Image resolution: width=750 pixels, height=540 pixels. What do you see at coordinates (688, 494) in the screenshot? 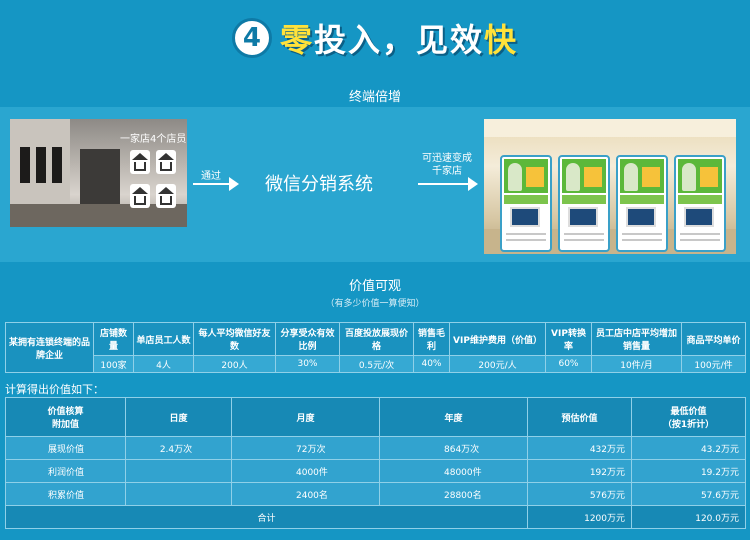
I see `calc-cell-minimum: 57.6万元` at bounding box center [688, 494].